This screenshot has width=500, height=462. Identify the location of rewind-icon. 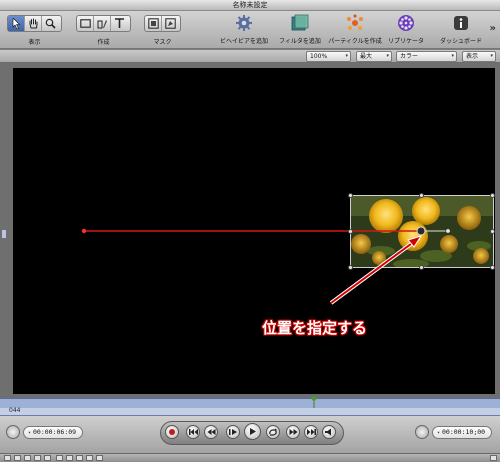
(211, 432).